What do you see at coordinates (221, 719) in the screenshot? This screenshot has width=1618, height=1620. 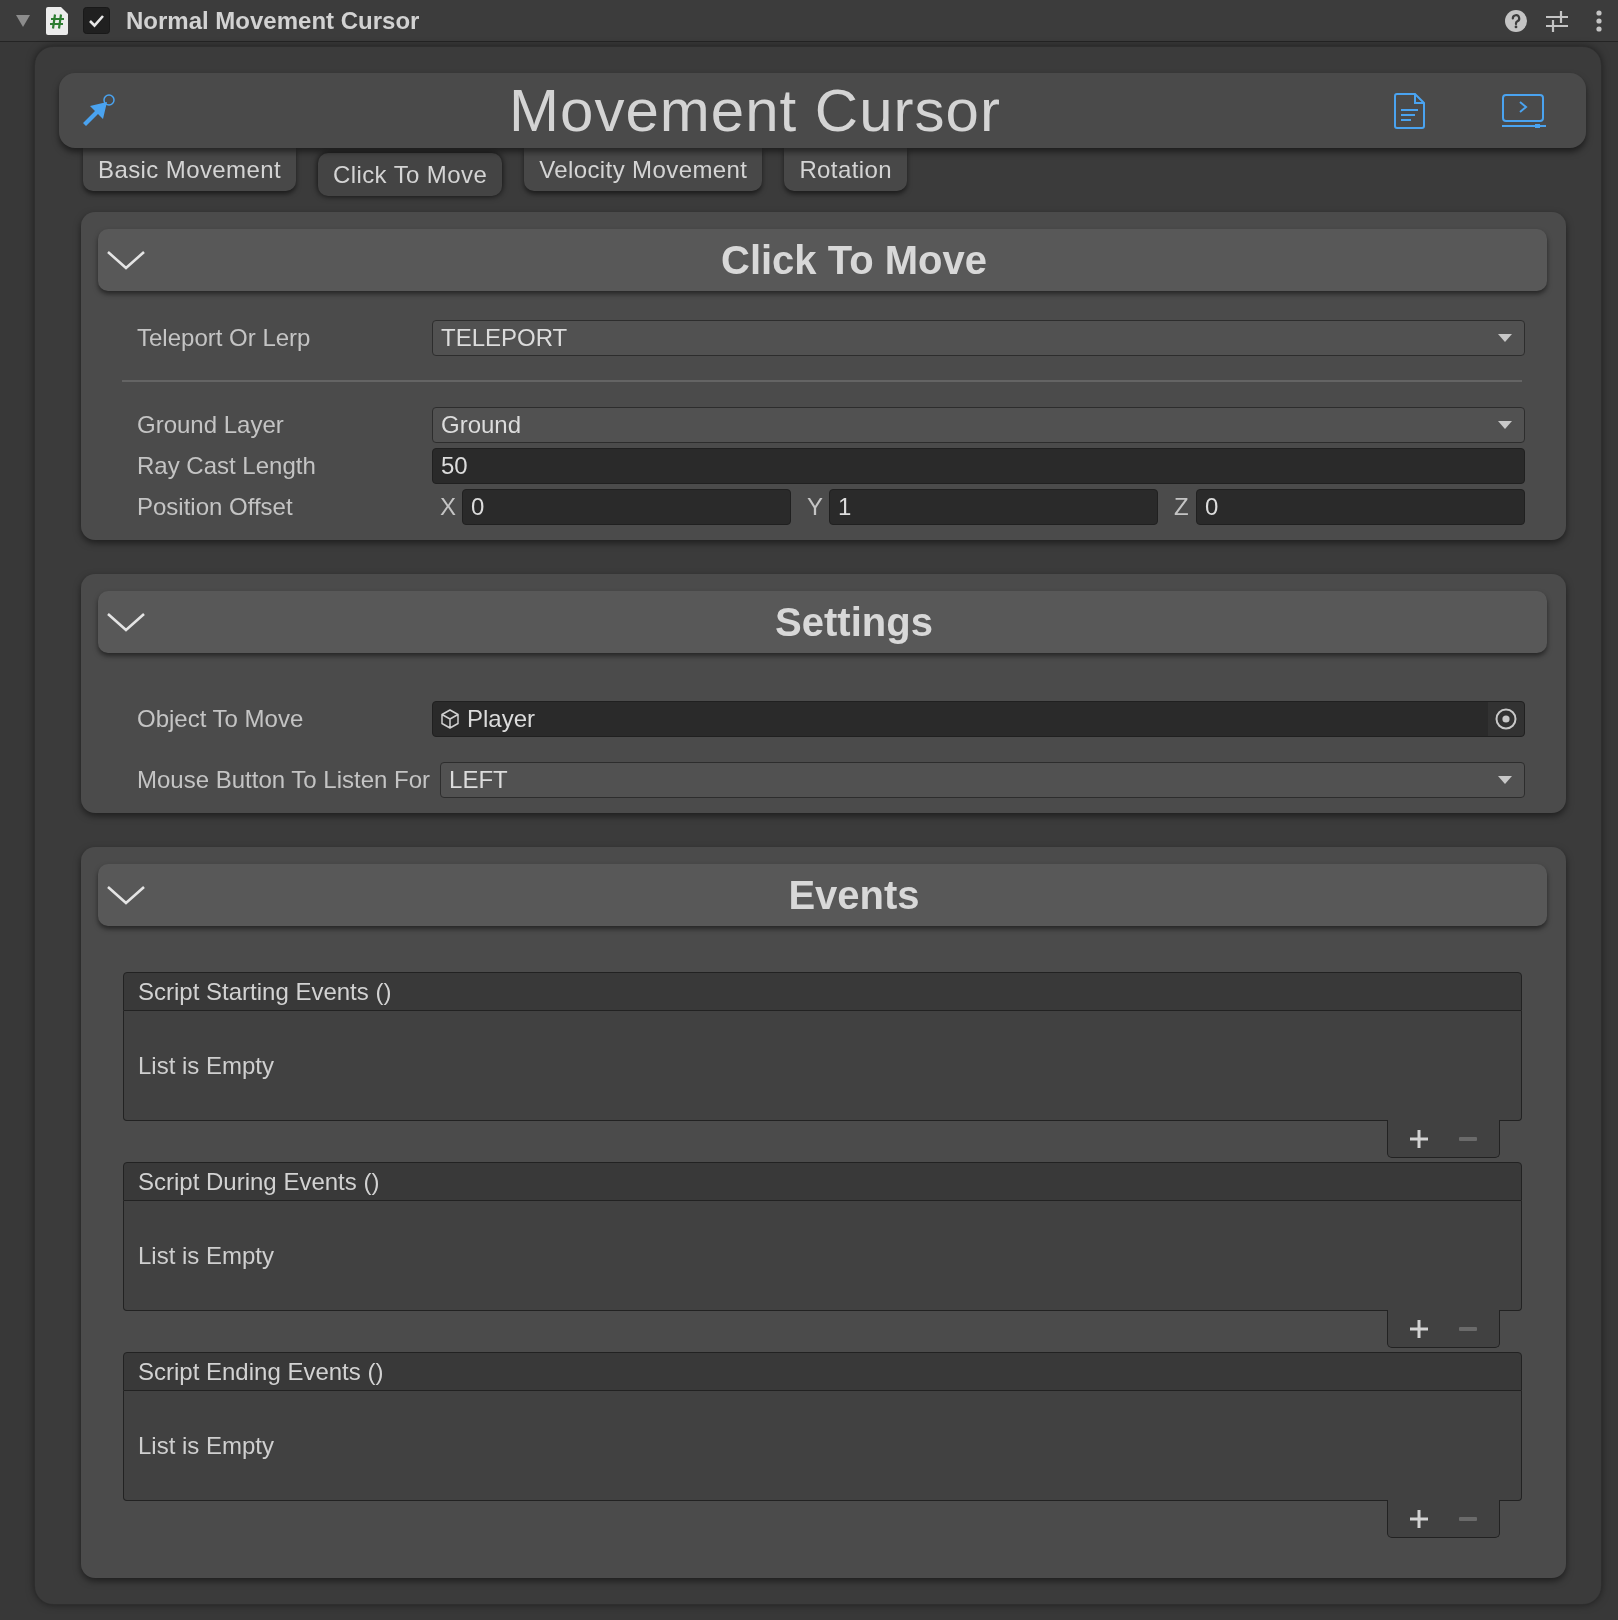 I see `field-label: Object To Move` at bounding box center [221, 719].